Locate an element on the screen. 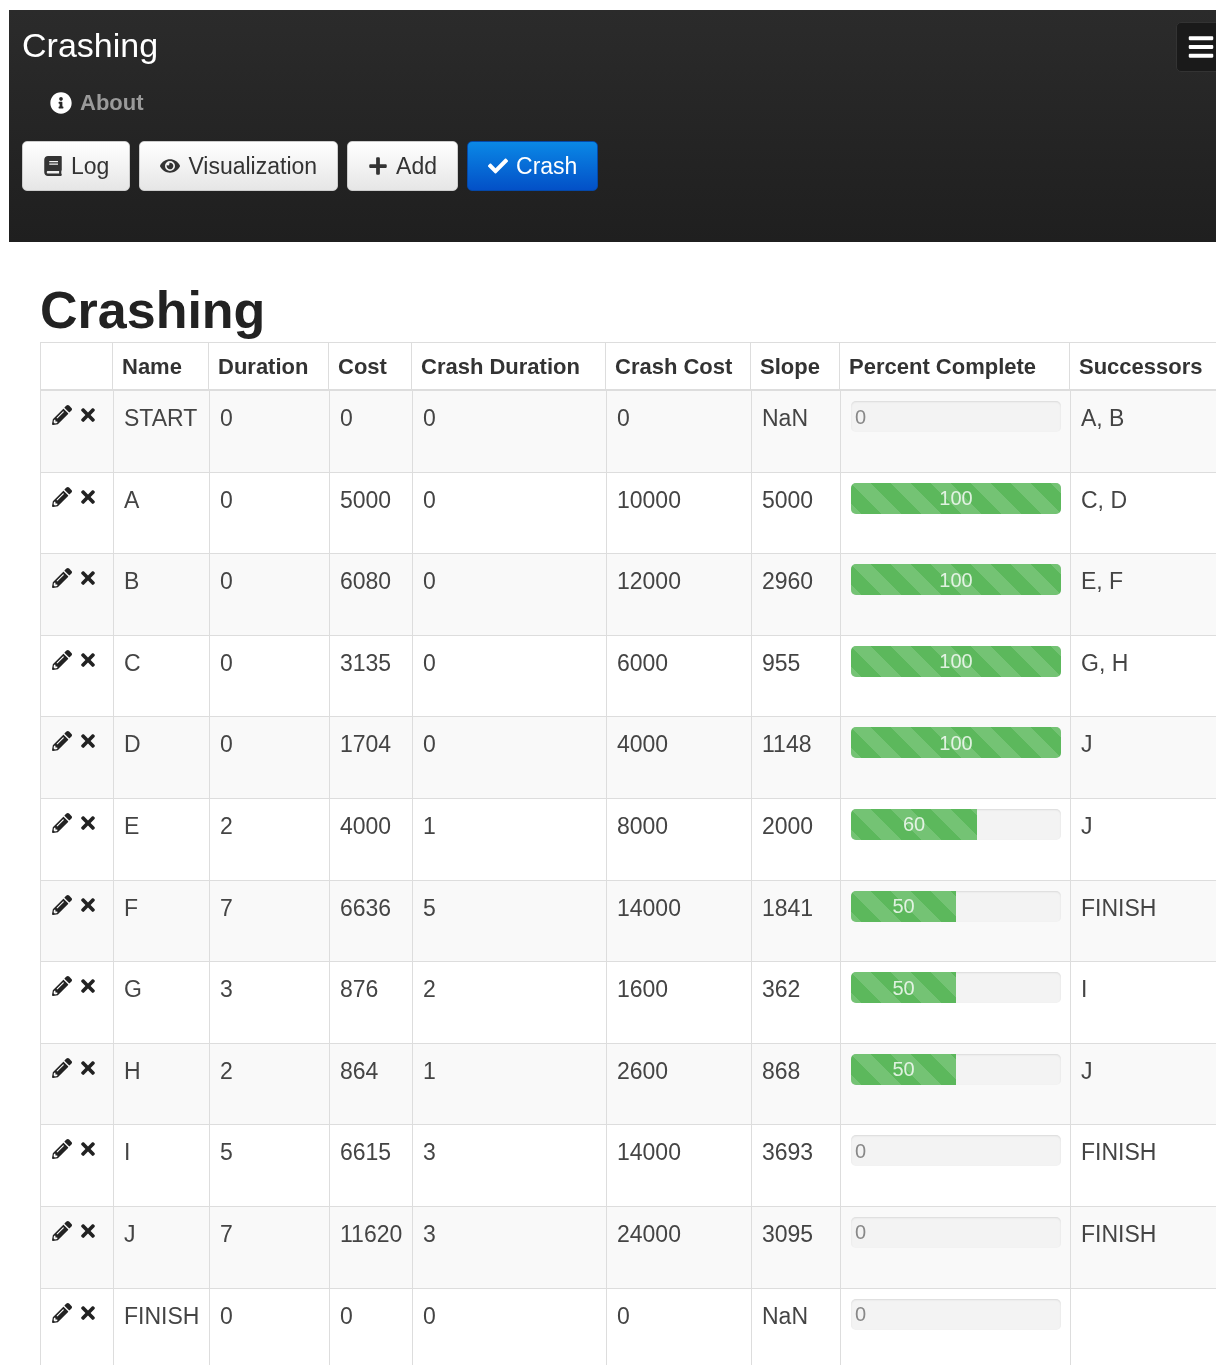  table-cell: 6636 is located at coordinates (366, 907).